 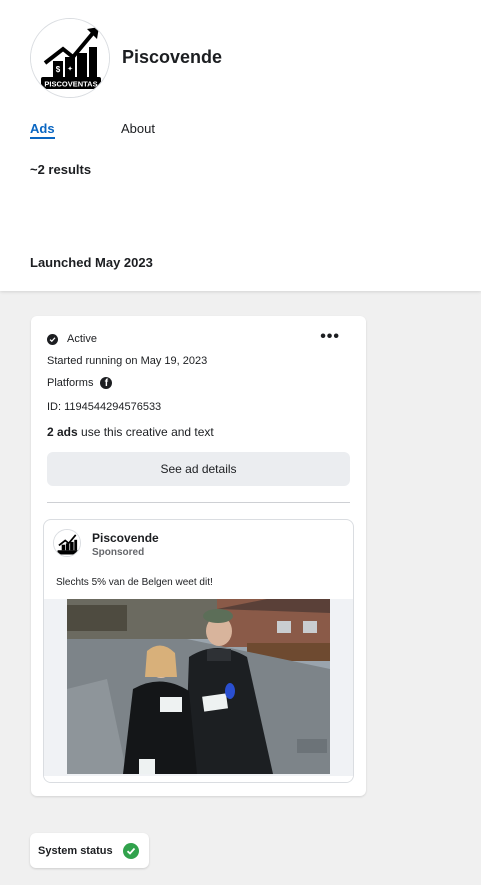 What do you see at coordinates (52, 339) in the screenshot?
I see `check-icon` at bounding box center [52, 339].